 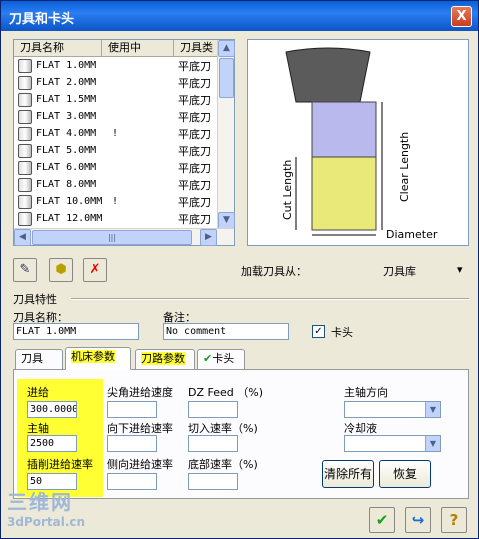 What do you see at coordinates (52, 409) in the screenshot?
I see `feed-field: 300.0000` at bounding box center [52, 409].